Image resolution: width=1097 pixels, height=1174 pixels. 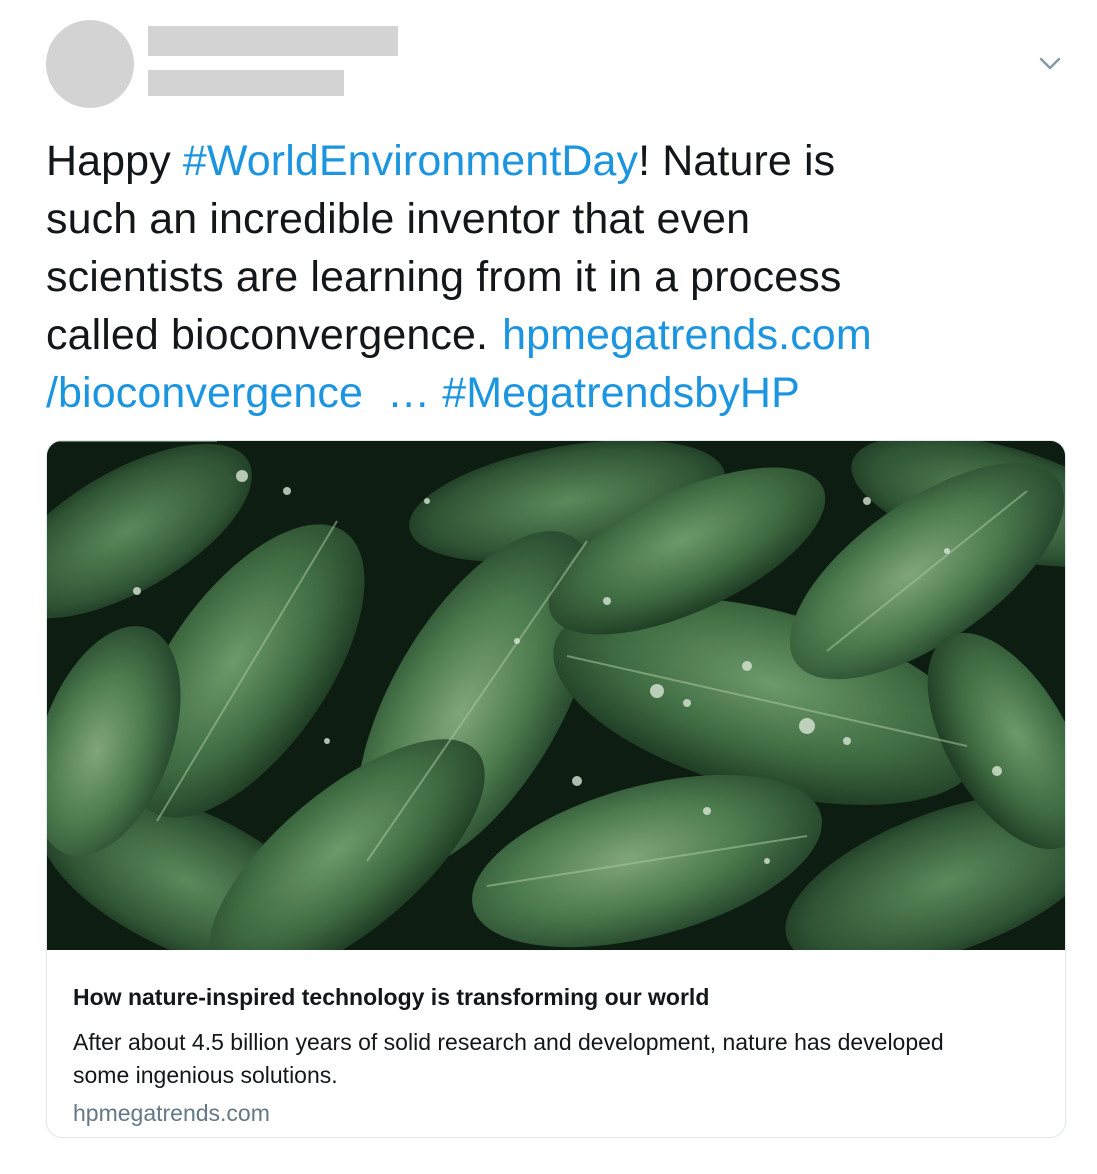 What do you see at coordinates (171, 1113) in the screenshot?
I see `card-domain: hpmegatrends.com` at bounding box center [171, 1113].